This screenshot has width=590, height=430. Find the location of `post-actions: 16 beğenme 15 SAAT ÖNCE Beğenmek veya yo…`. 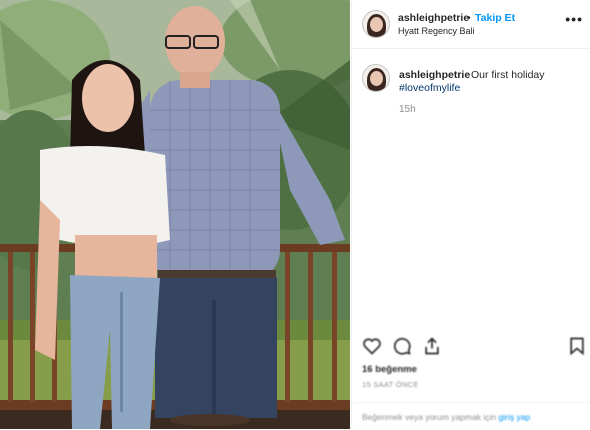

post-actions: 16 beğenme 15 SAAT ÖNCE Beğenmek veya yo… is located at coordinates (471, 379).